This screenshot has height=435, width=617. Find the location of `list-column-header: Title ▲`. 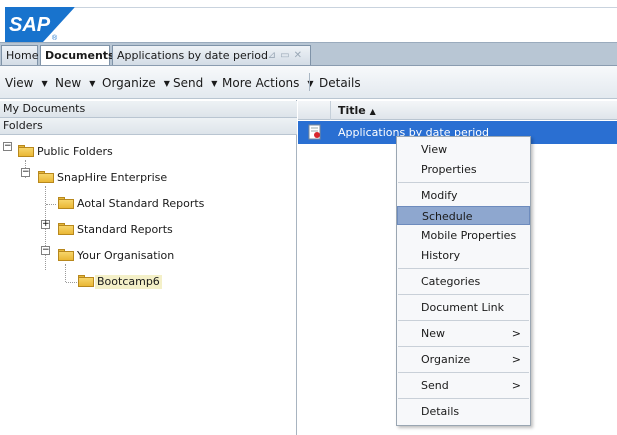

list-column-header: Title ▲ is located at coordinates (457, 110).